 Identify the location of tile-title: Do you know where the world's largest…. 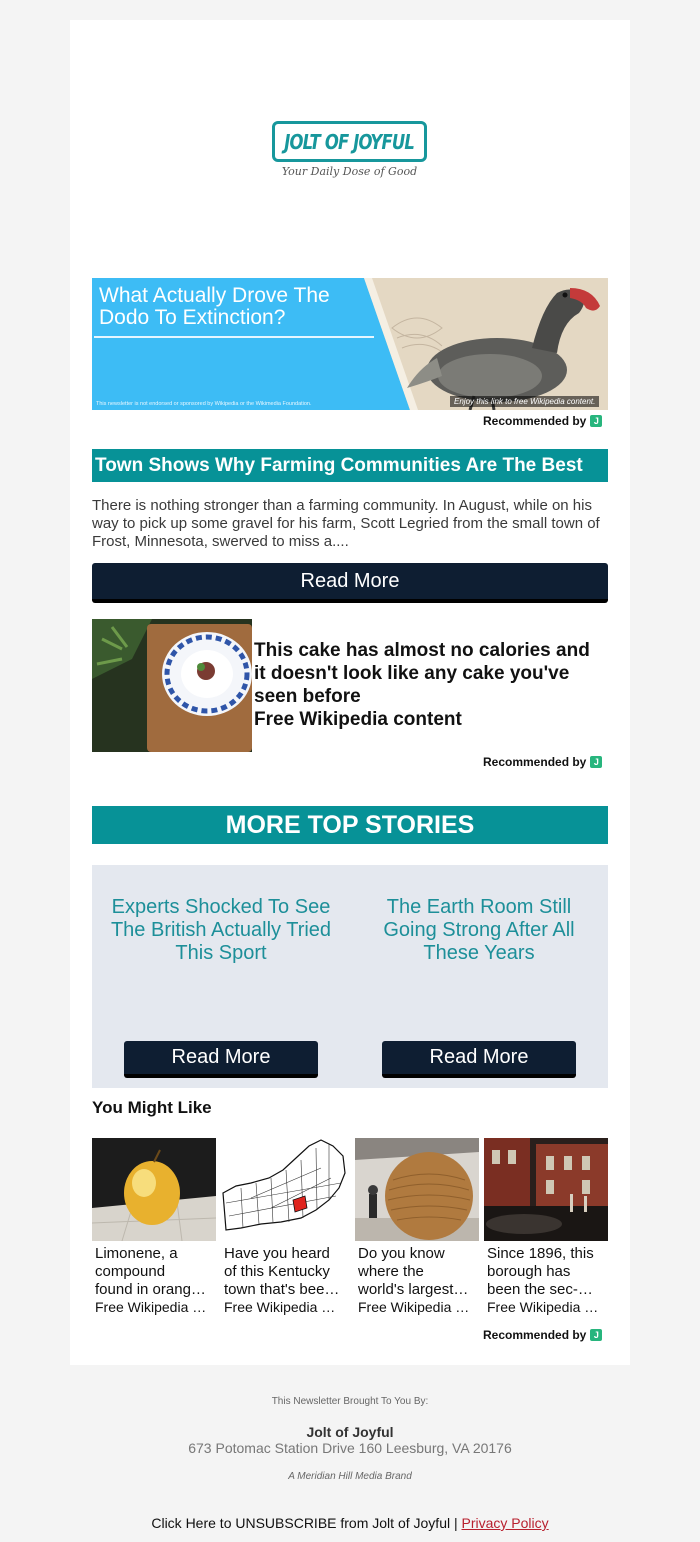
(413, 1271).